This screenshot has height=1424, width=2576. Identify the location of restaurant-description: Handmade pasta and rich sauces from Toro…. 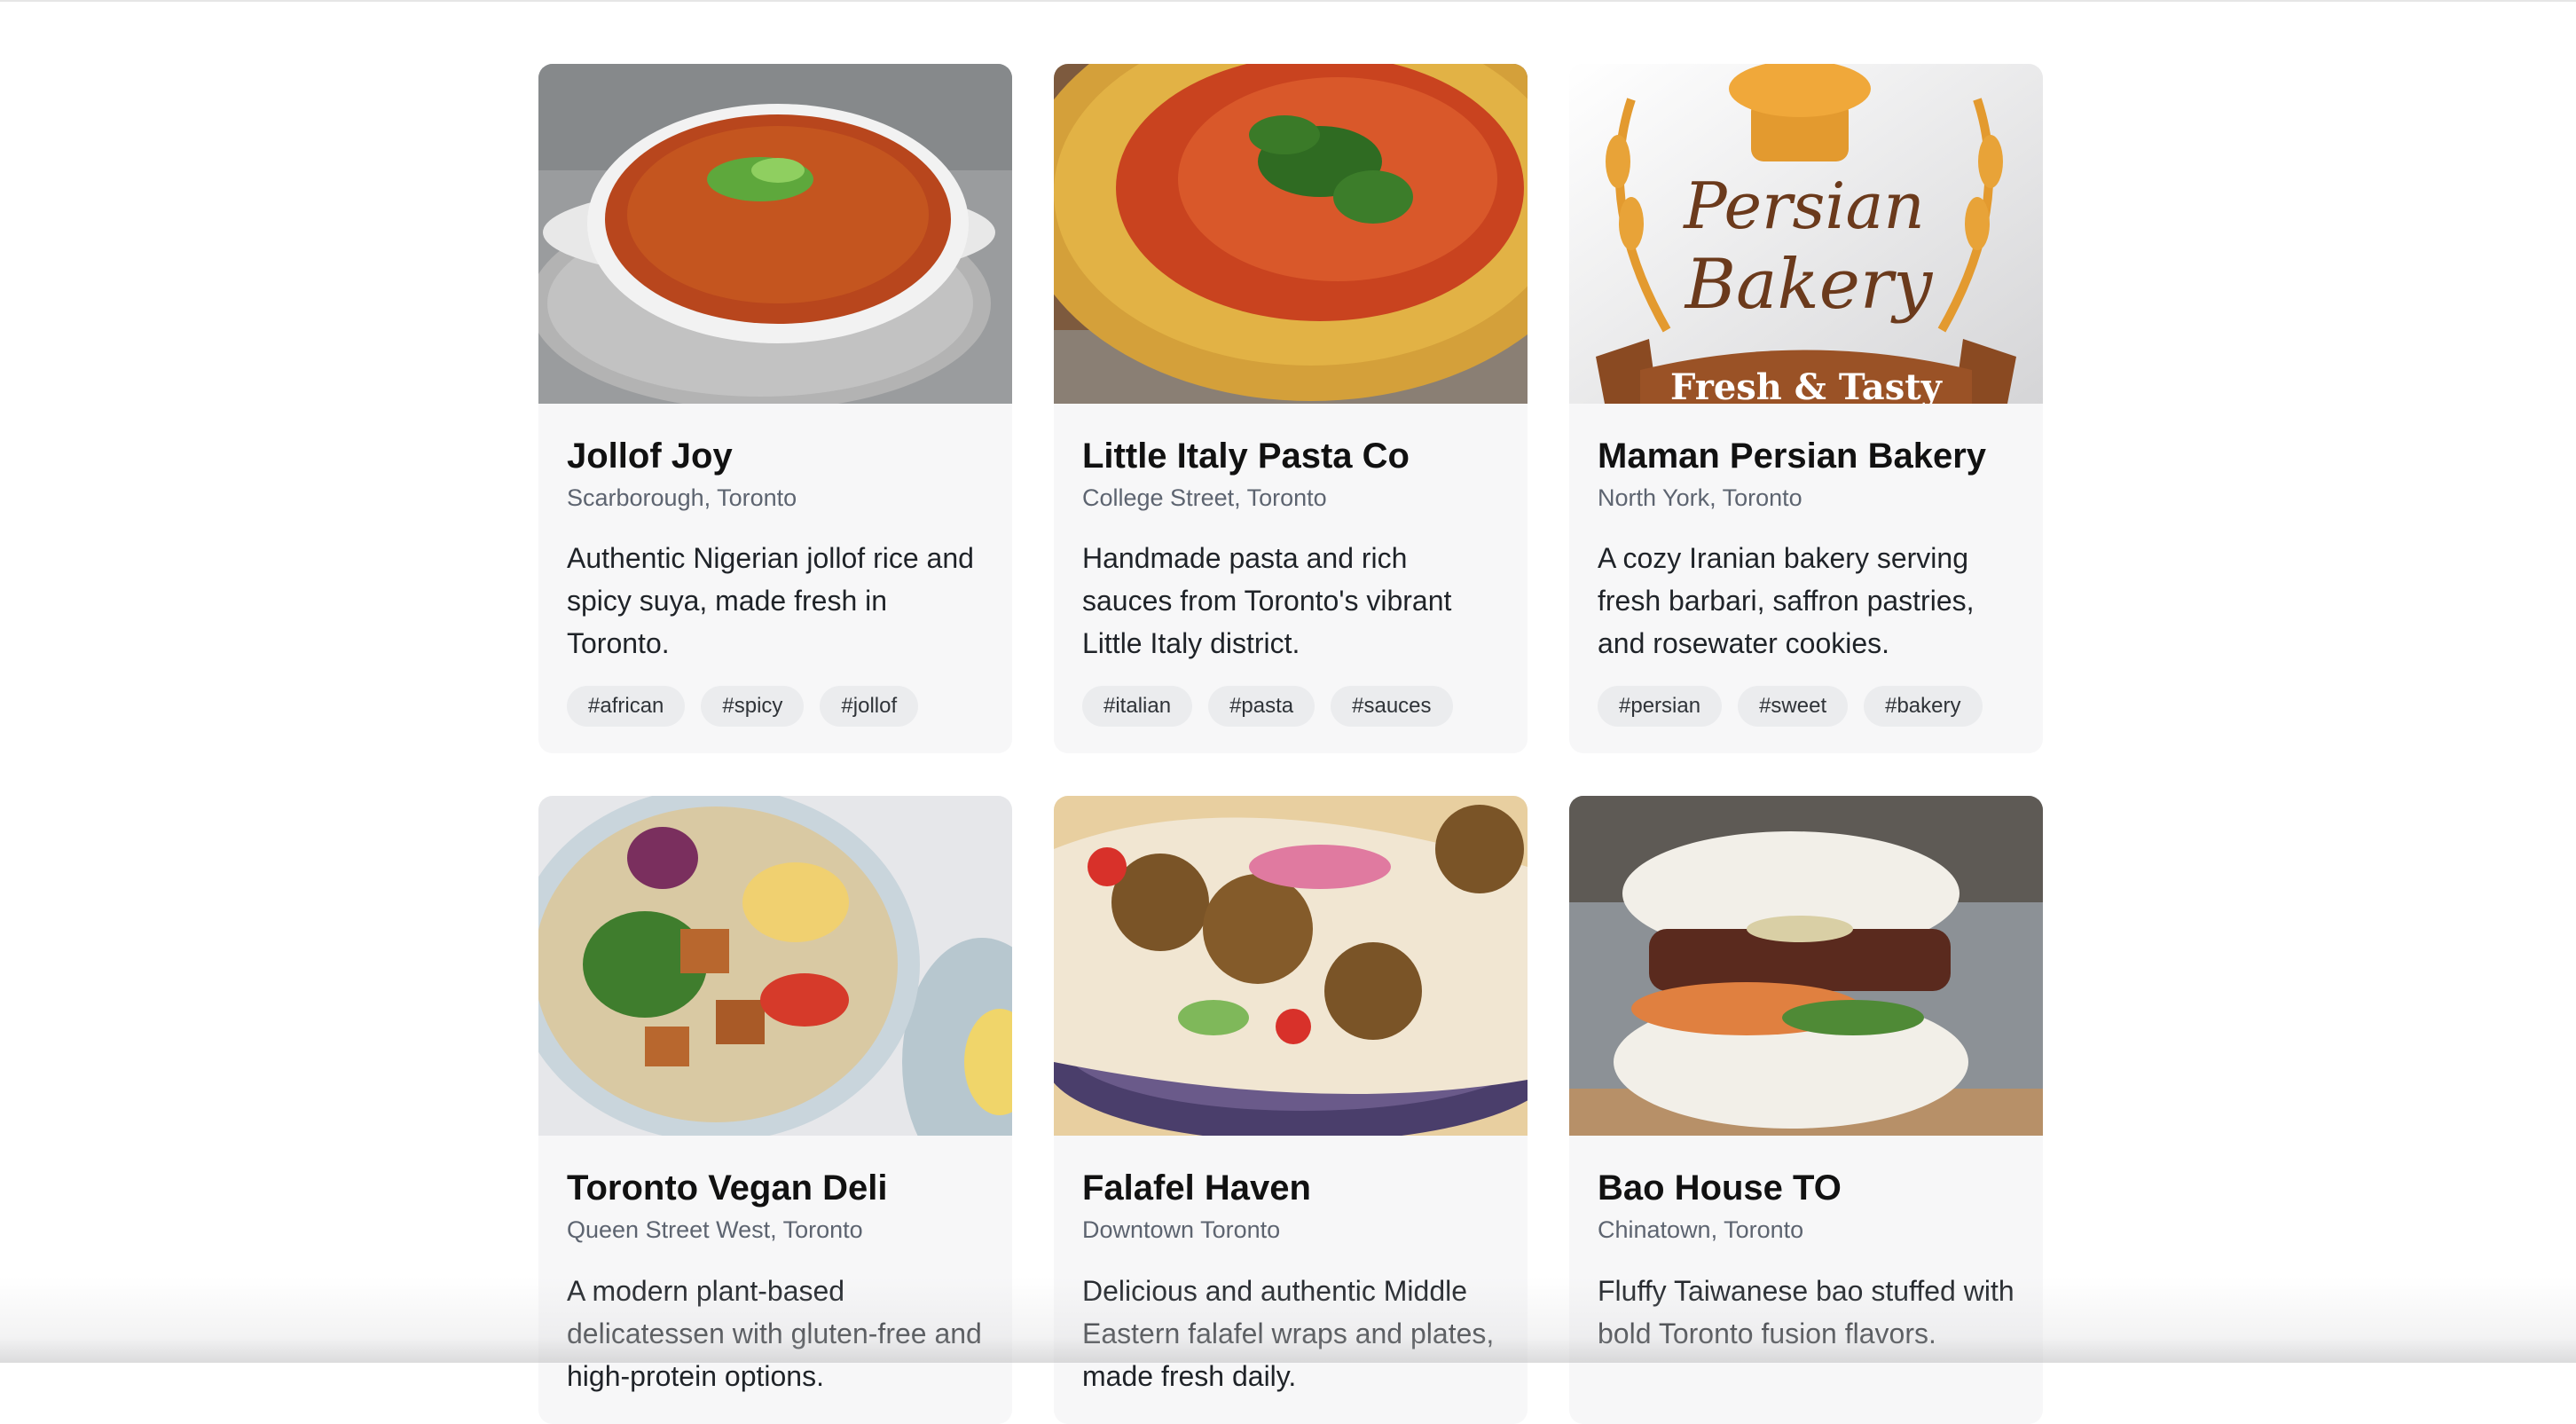
(1267, 601).